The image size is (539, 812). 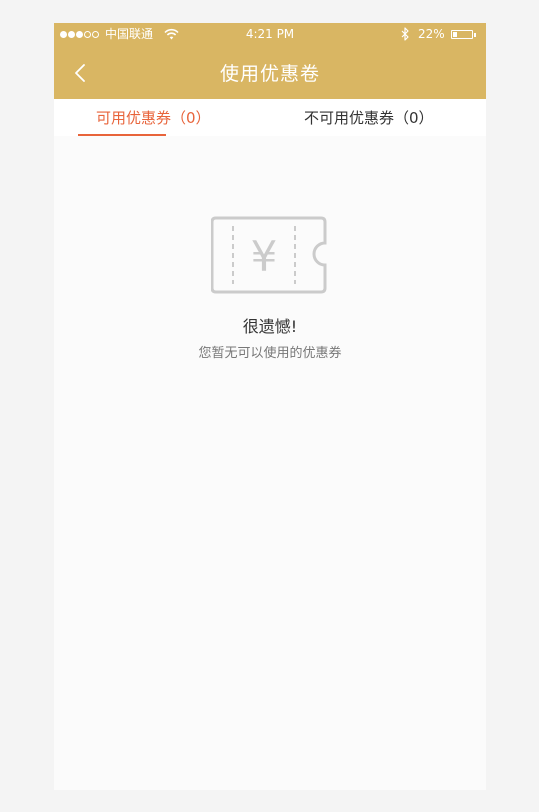 I want to click on tab-unavailable-label: 不可用优惠券（0）, so click(x=369, y=118).